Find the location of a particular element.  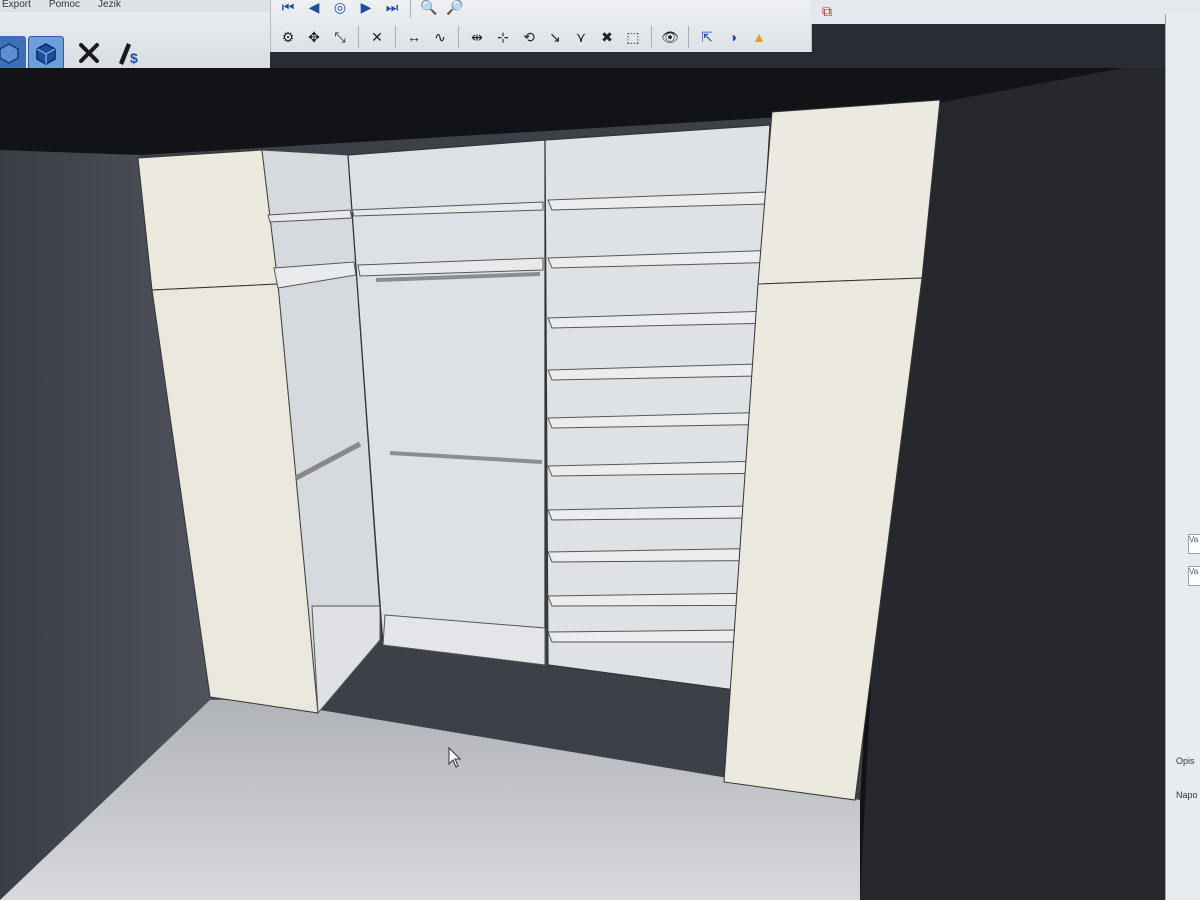

menu-export: Export is located at coordinates (16, 6).